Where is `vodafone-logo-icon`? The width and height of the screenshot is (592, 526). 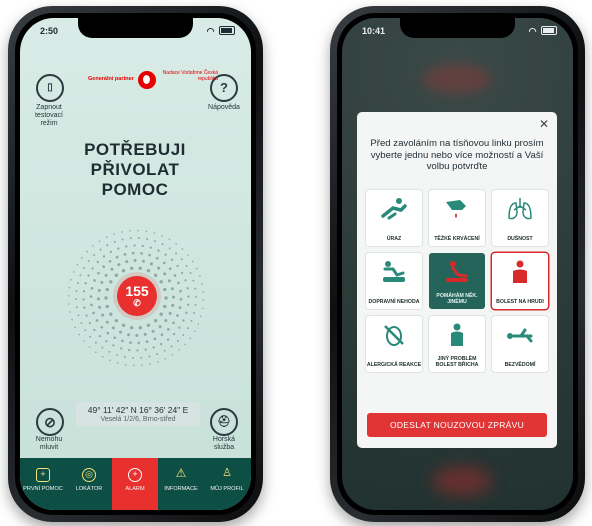
vodafone-logo-icon is located at coordinates (147, 80).